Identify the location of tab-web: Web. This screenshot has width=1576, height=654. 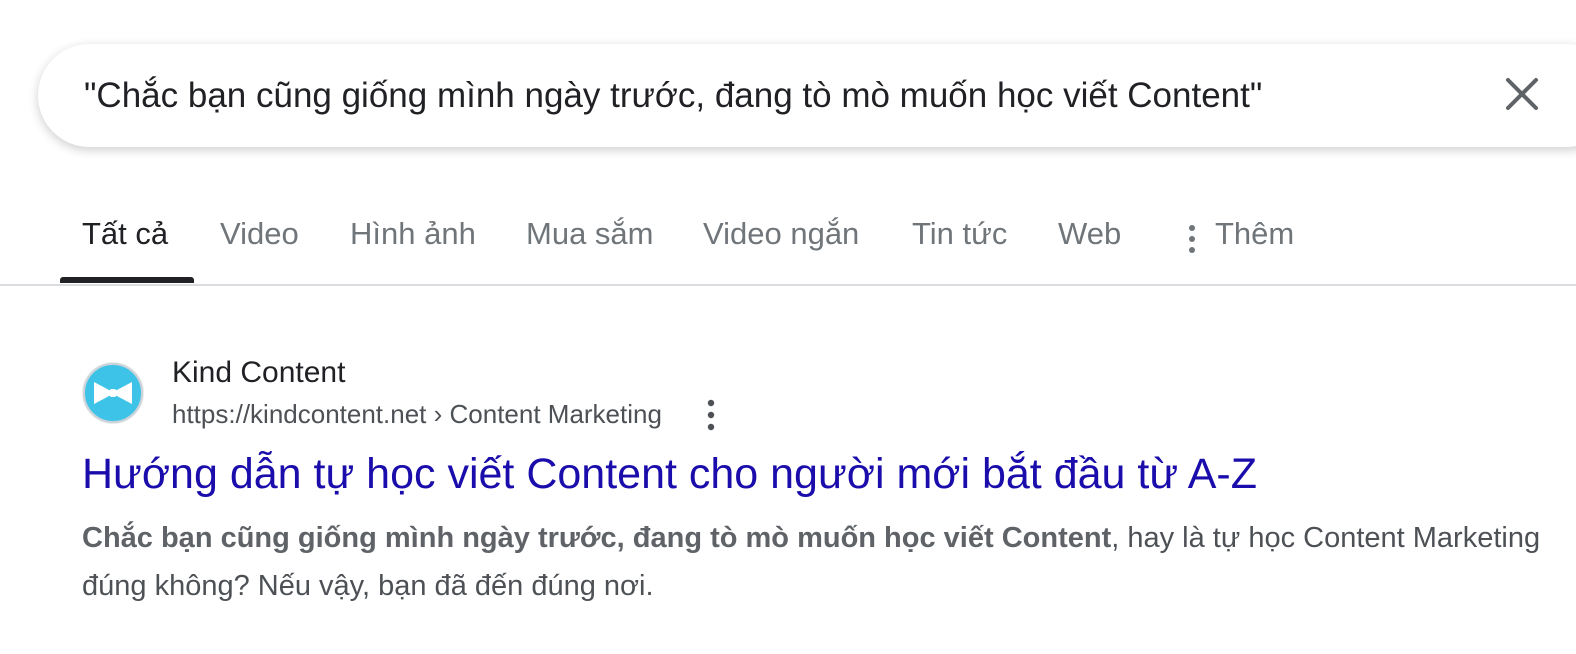
(1089, 234).